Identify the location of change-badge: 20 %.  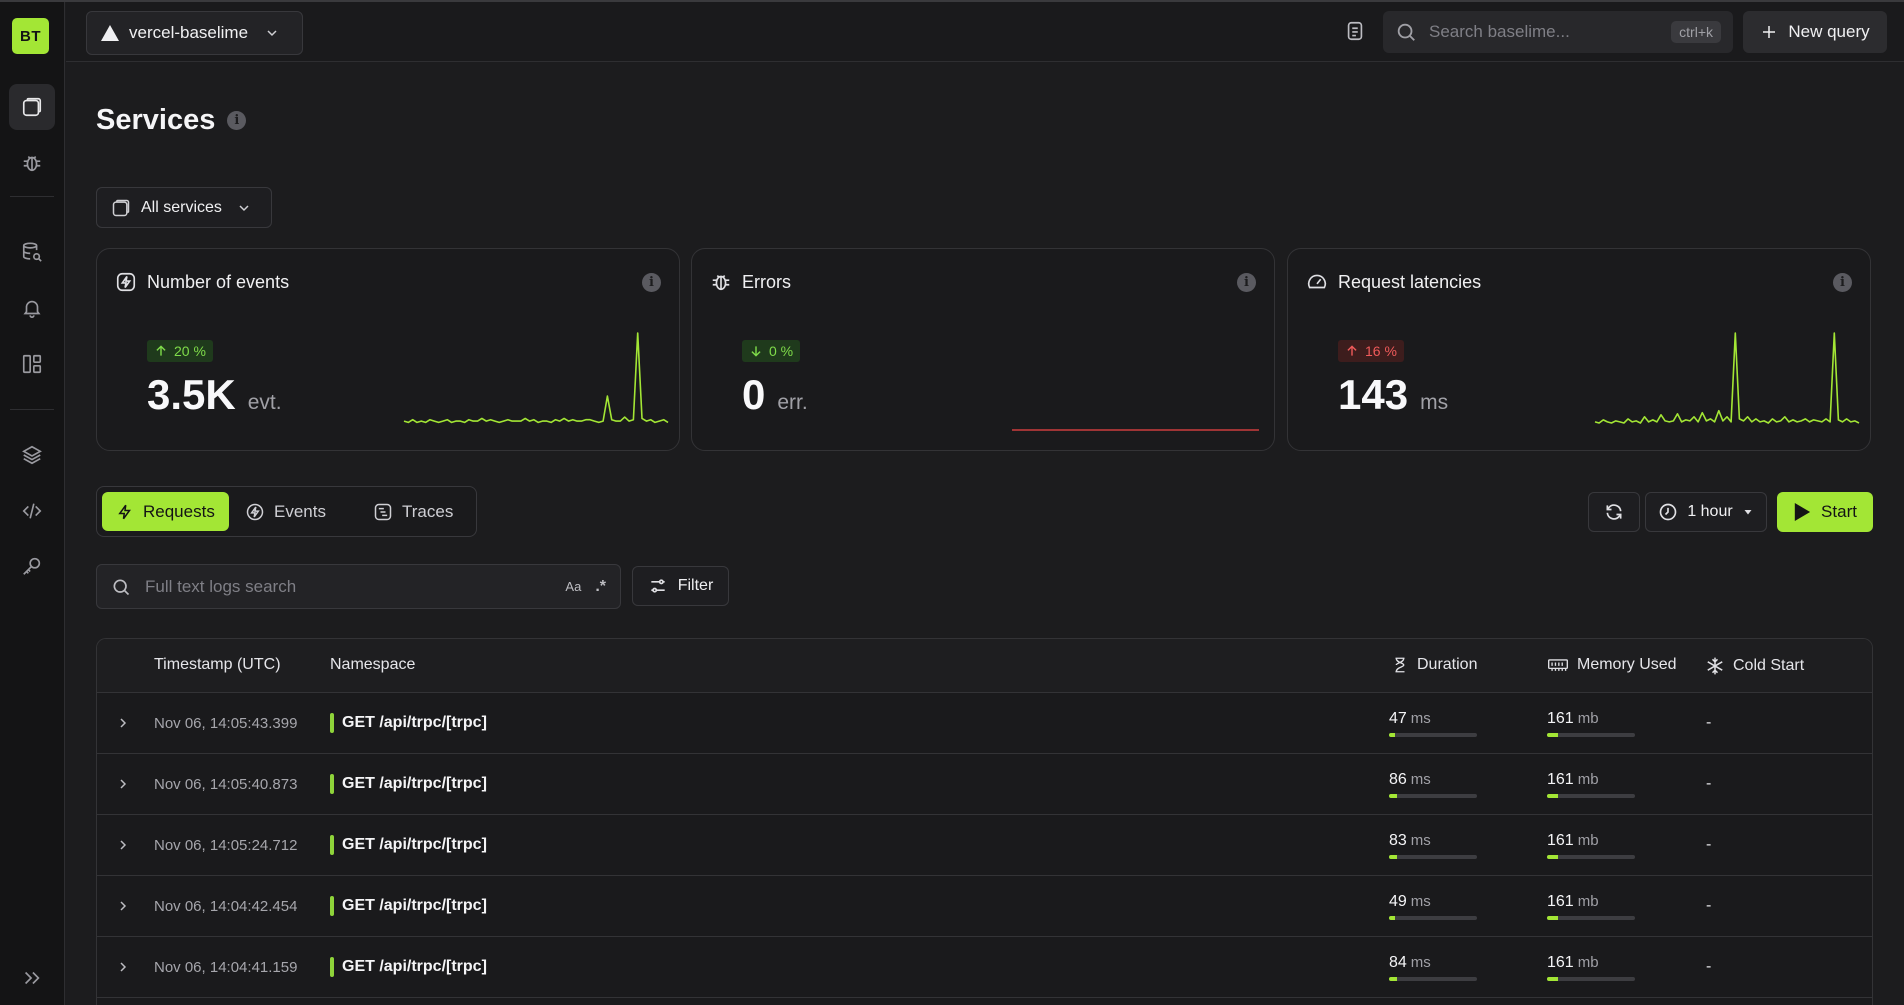
(180, 351).